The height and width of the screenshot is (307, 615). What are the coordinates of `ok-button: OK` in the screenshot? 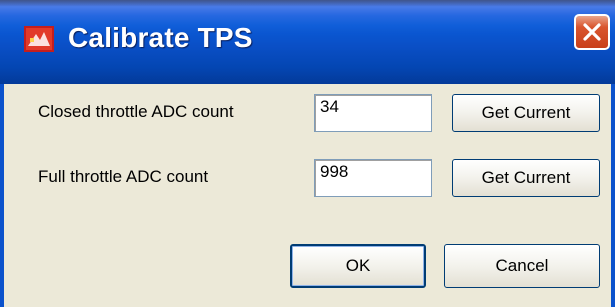 It's located at (358, 266).